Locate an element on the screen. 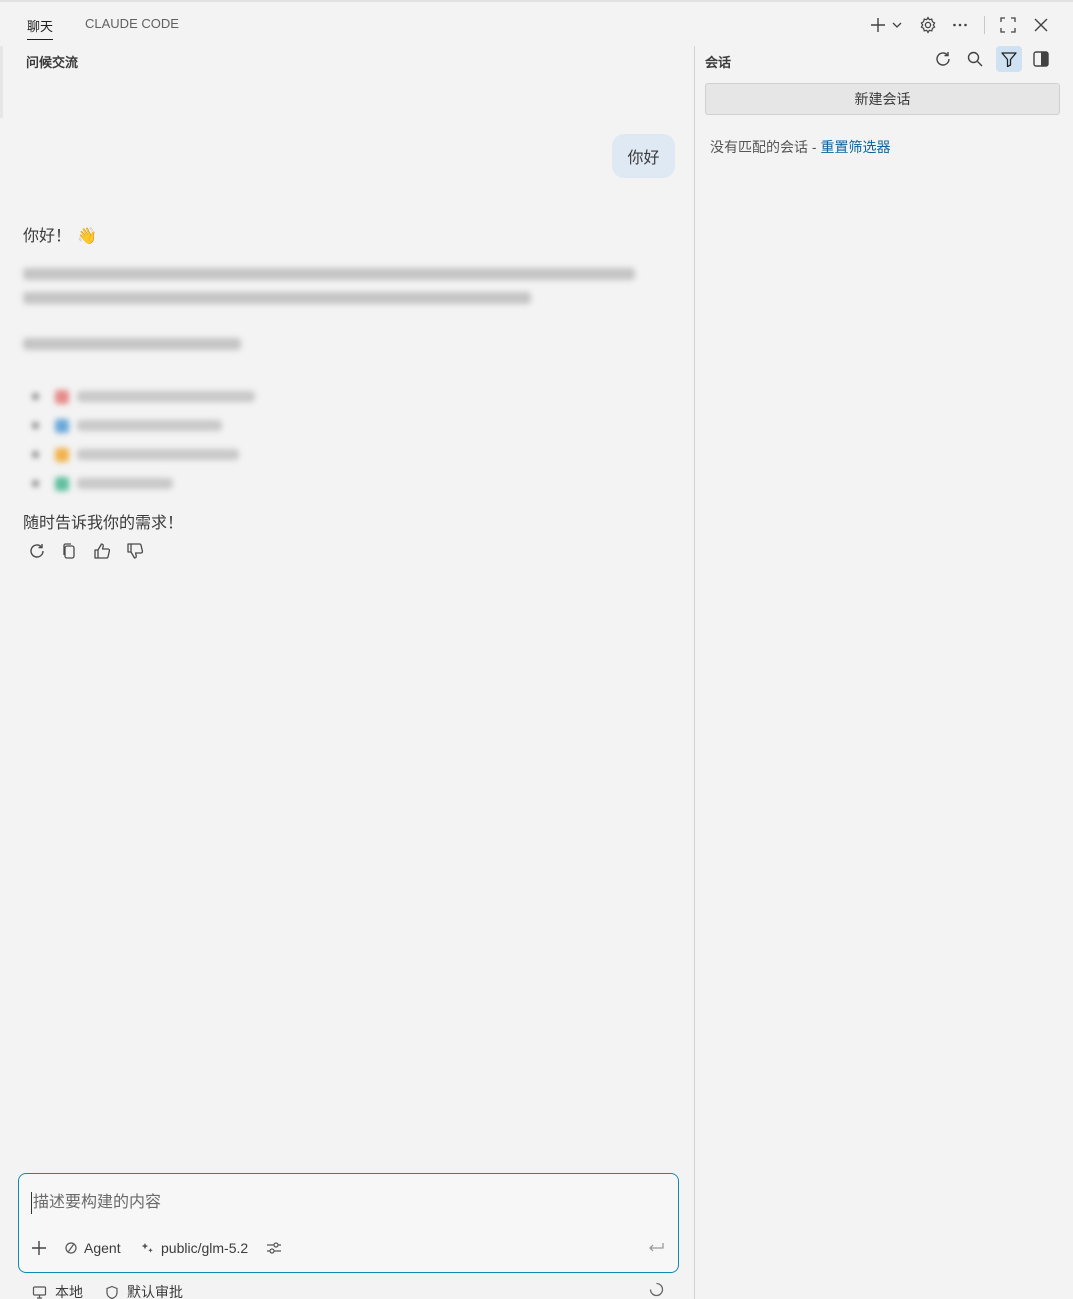 Image resolution: width=1073 pixels, height=1299 pixels. settings-sliders-icon is located at coordinates (274, 1248).